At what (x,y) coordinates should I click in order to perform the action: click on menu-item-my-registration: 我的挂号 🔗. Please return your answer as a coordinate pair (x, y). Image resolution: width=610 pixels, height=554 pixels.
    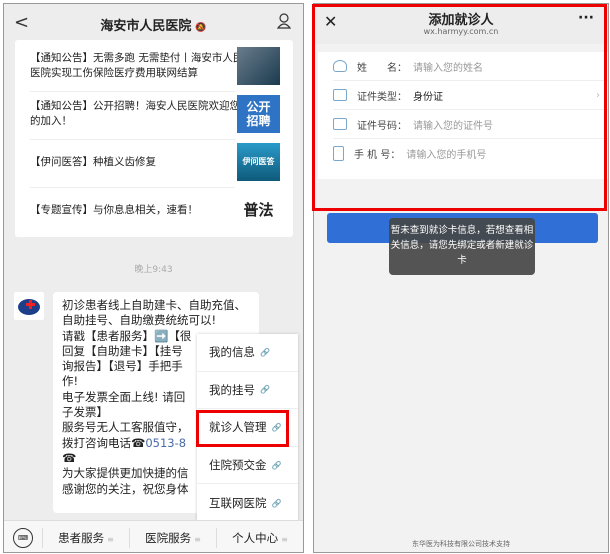
    Looking at the image, I should click on (247, 391).